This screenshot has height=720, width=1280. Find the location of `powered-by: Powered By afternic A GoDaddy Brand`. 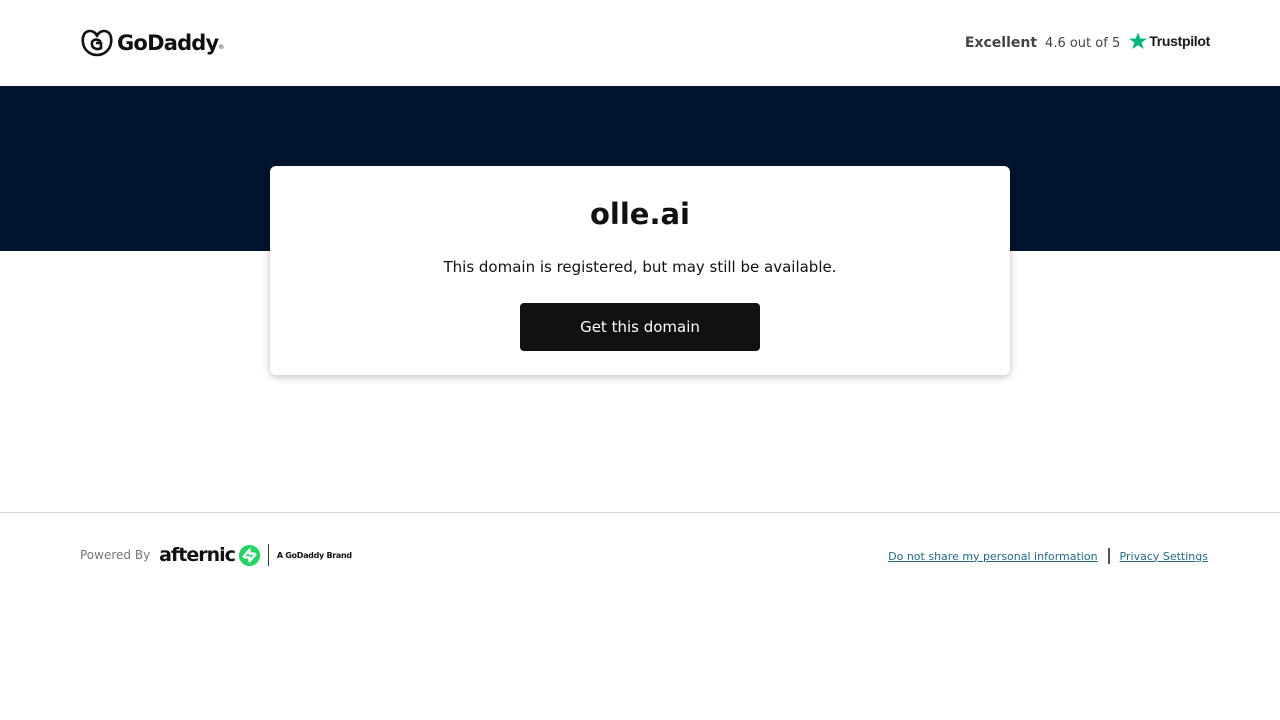

powered-by: Powered By afternic A GoDaddy Brand is located at coordinates (216, 555).